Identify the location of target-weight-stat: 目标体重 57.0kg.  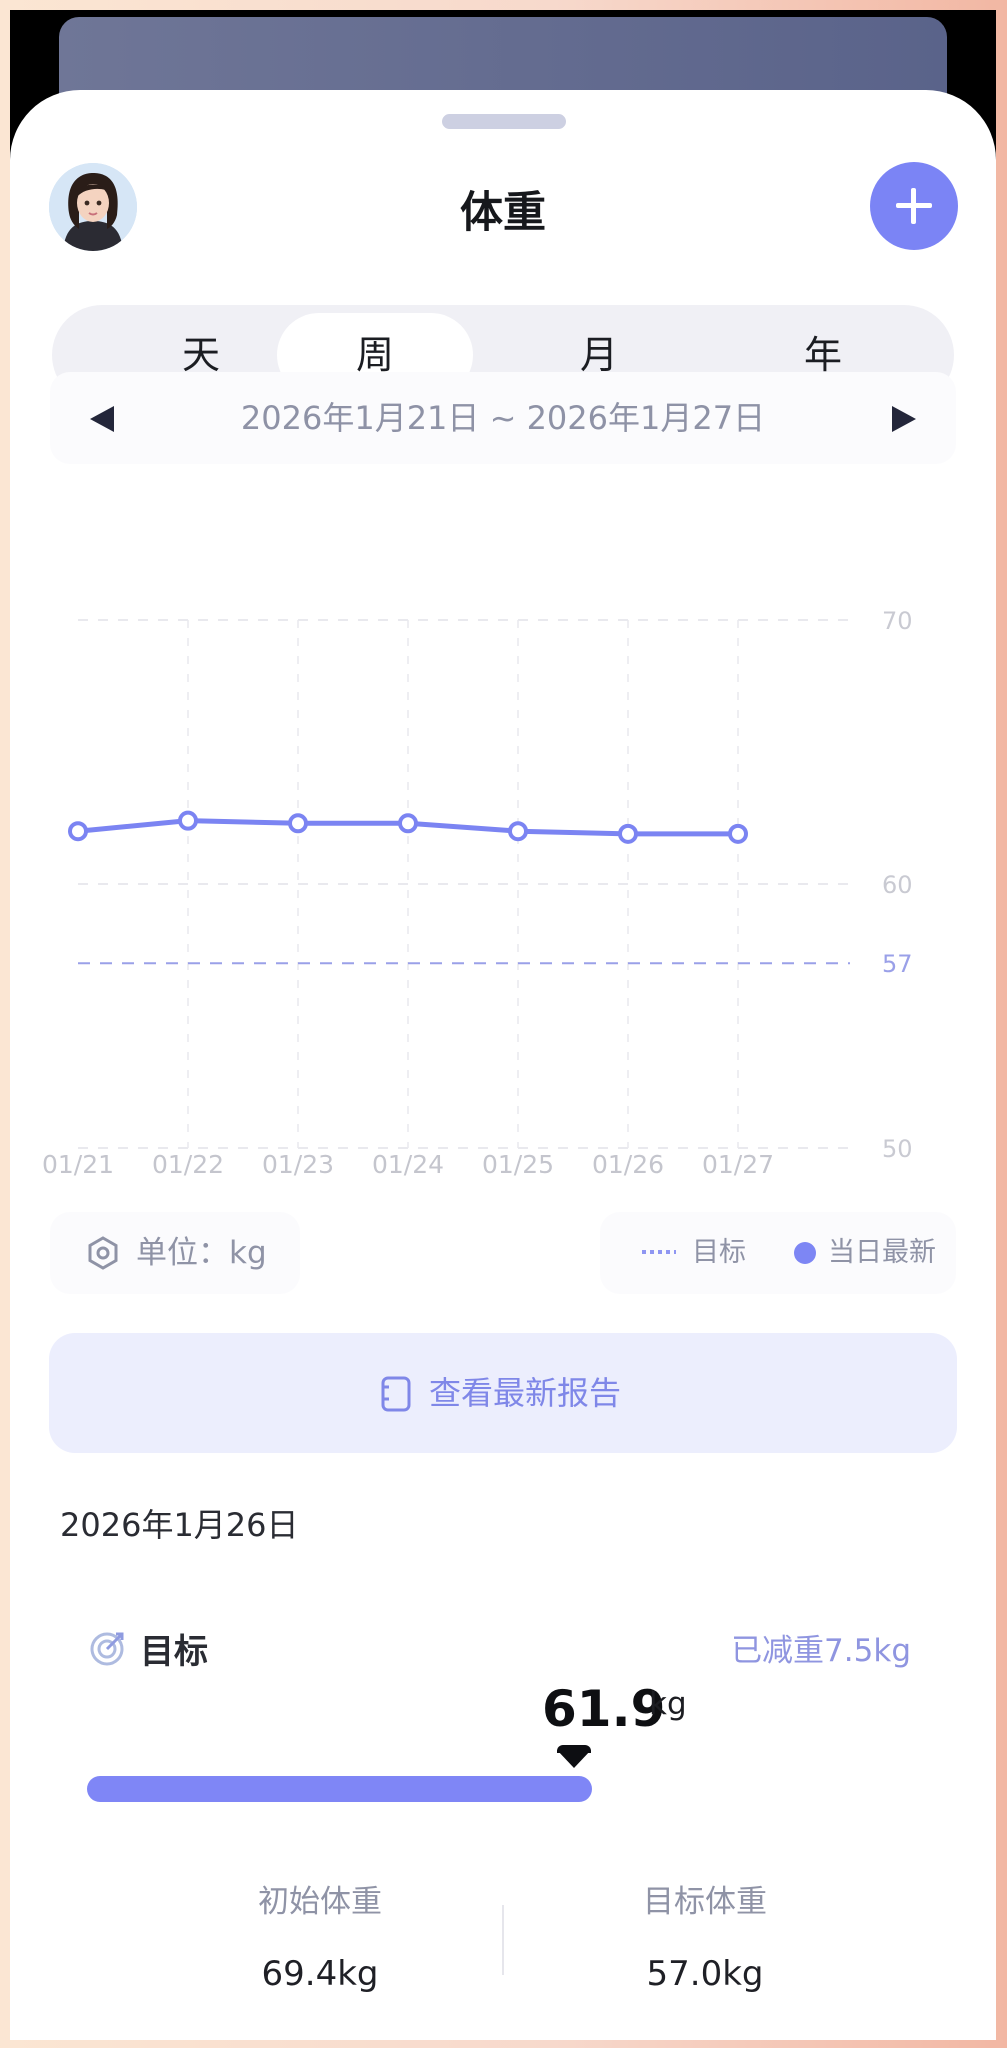
(705, 1941).